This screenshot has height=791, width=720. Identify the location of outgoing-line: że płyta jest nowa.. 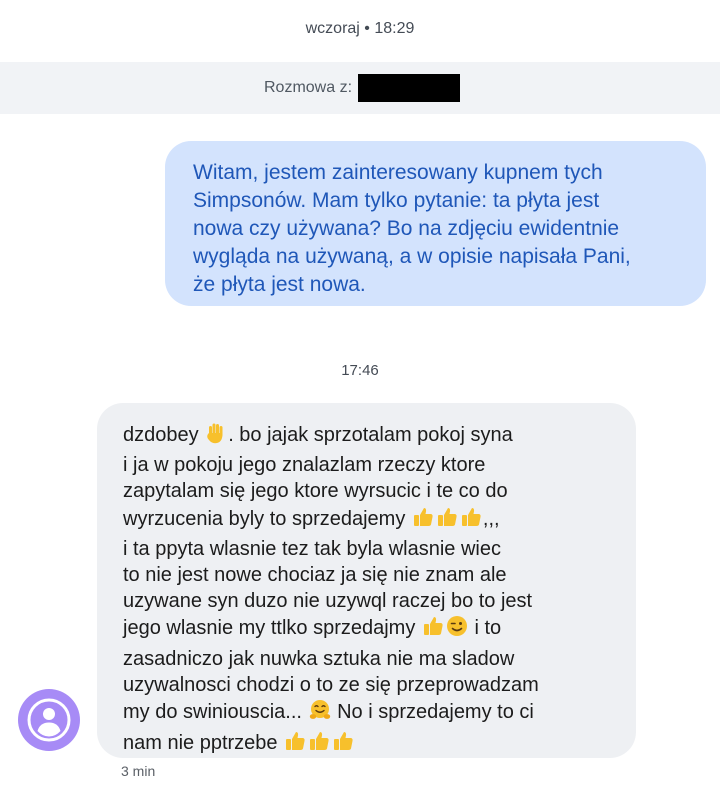
(279, 284).